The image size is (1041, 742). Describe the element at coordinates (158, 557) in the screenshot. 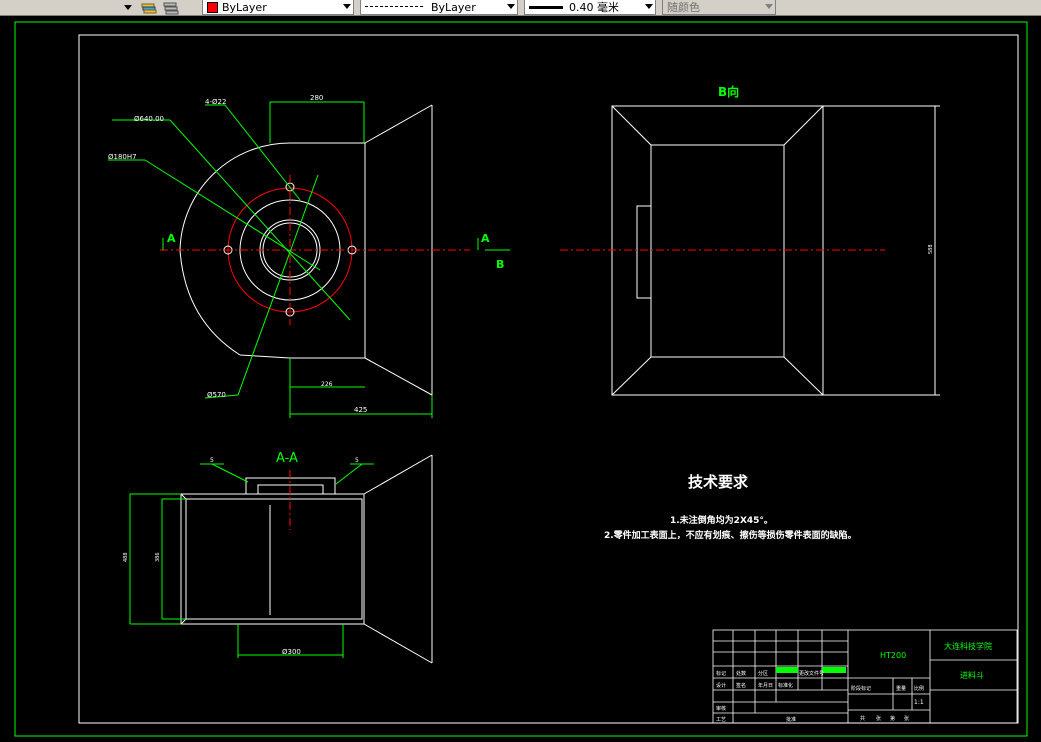

I see `dim-386: 386` at that location.